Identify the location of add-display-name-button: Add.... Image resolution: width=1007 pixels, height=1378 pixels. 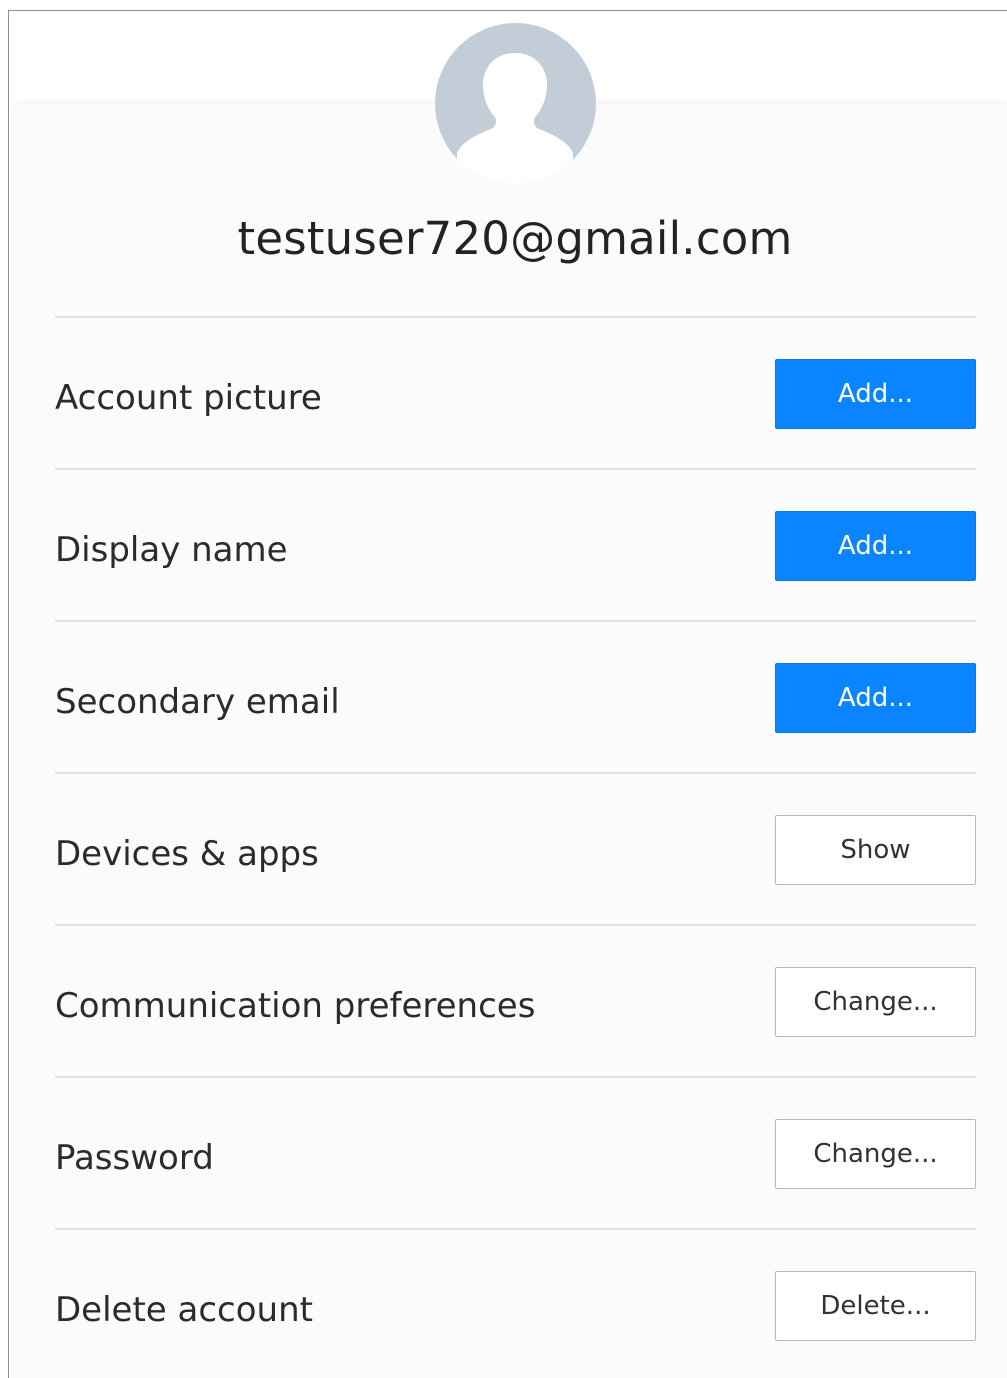
(875, 546).